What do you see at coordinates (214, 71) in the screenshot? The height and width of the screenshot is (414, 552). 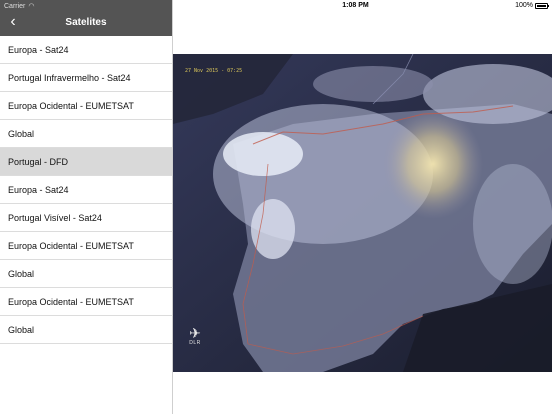 I see `image-timestamp: 27 Nov 2015 - 07:25` at bounding box center [214, 71].